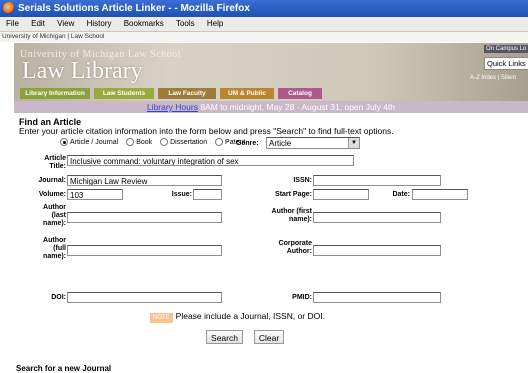  What do you see at coordinates (181, 194) in the screenshot?
I see `issue-label: Issue:` at bounding box center [181, 194].